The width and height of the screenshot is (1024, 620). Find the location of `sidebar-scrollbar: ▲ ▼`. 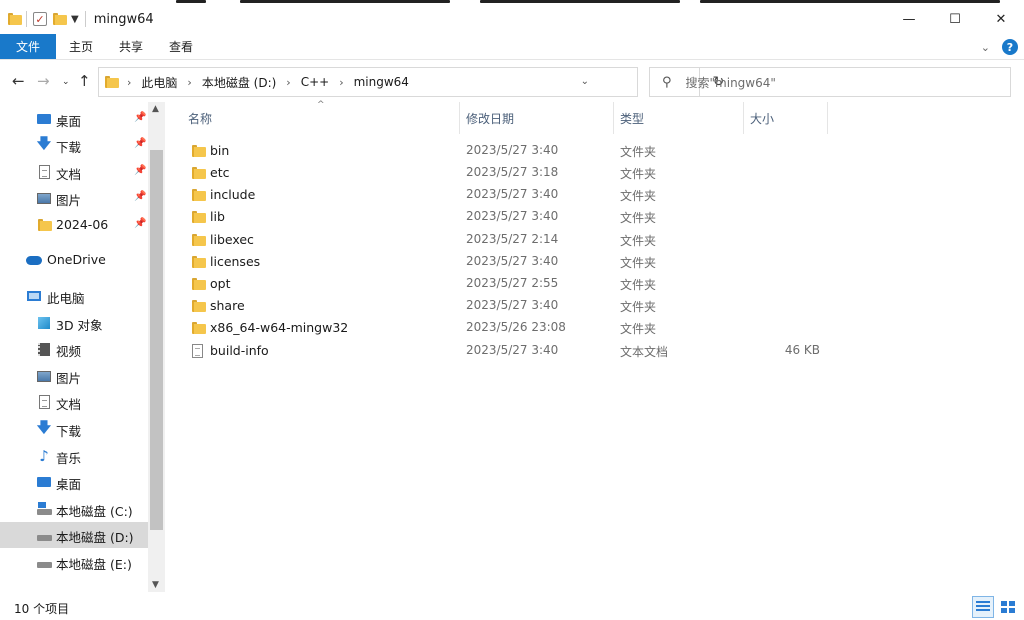

sidebar-scrollbar: ▲ ▼ is located at coordinates (156, 347).